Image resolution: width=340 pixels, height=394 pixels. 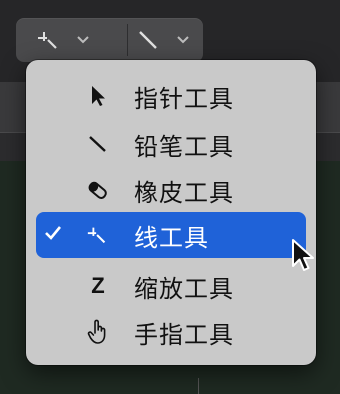 I want to click on mouse-cursor-icon, so click(x=304, y=258).